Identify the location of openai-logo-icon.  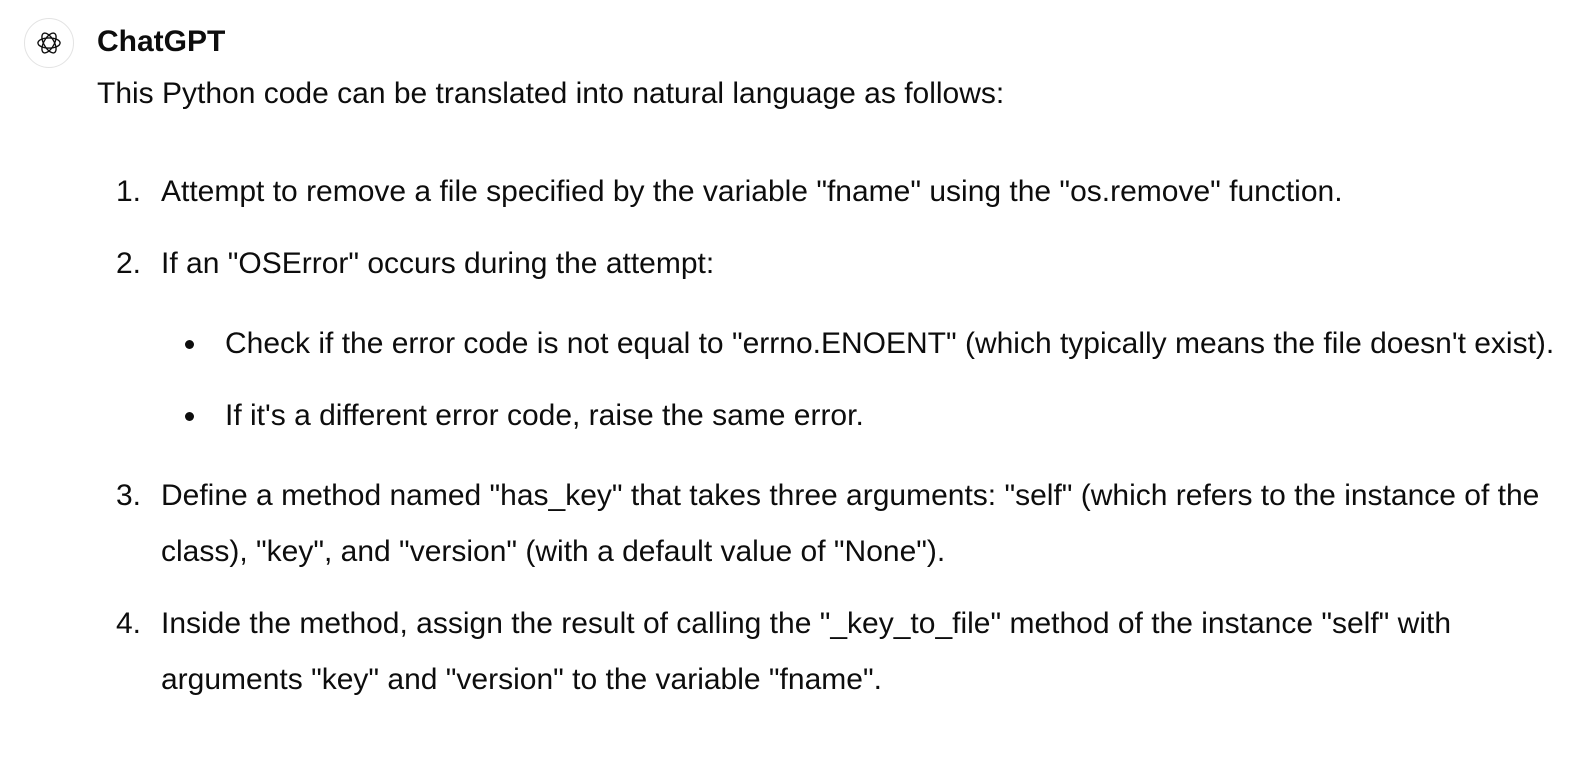
(49, 43).